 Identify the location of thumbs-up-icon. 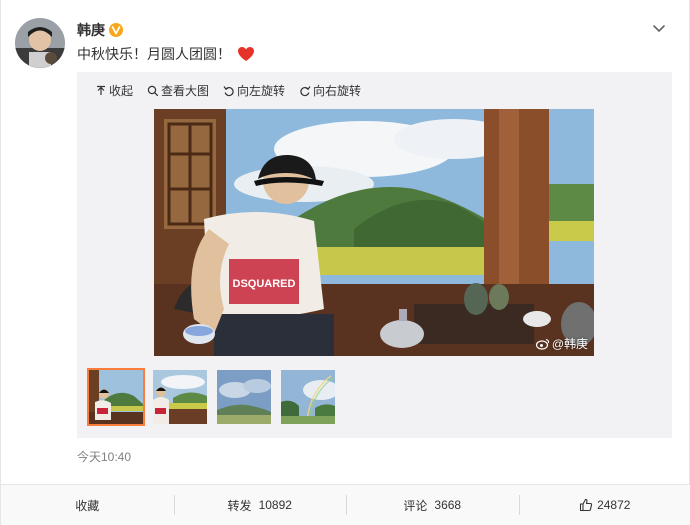
(586, 505).